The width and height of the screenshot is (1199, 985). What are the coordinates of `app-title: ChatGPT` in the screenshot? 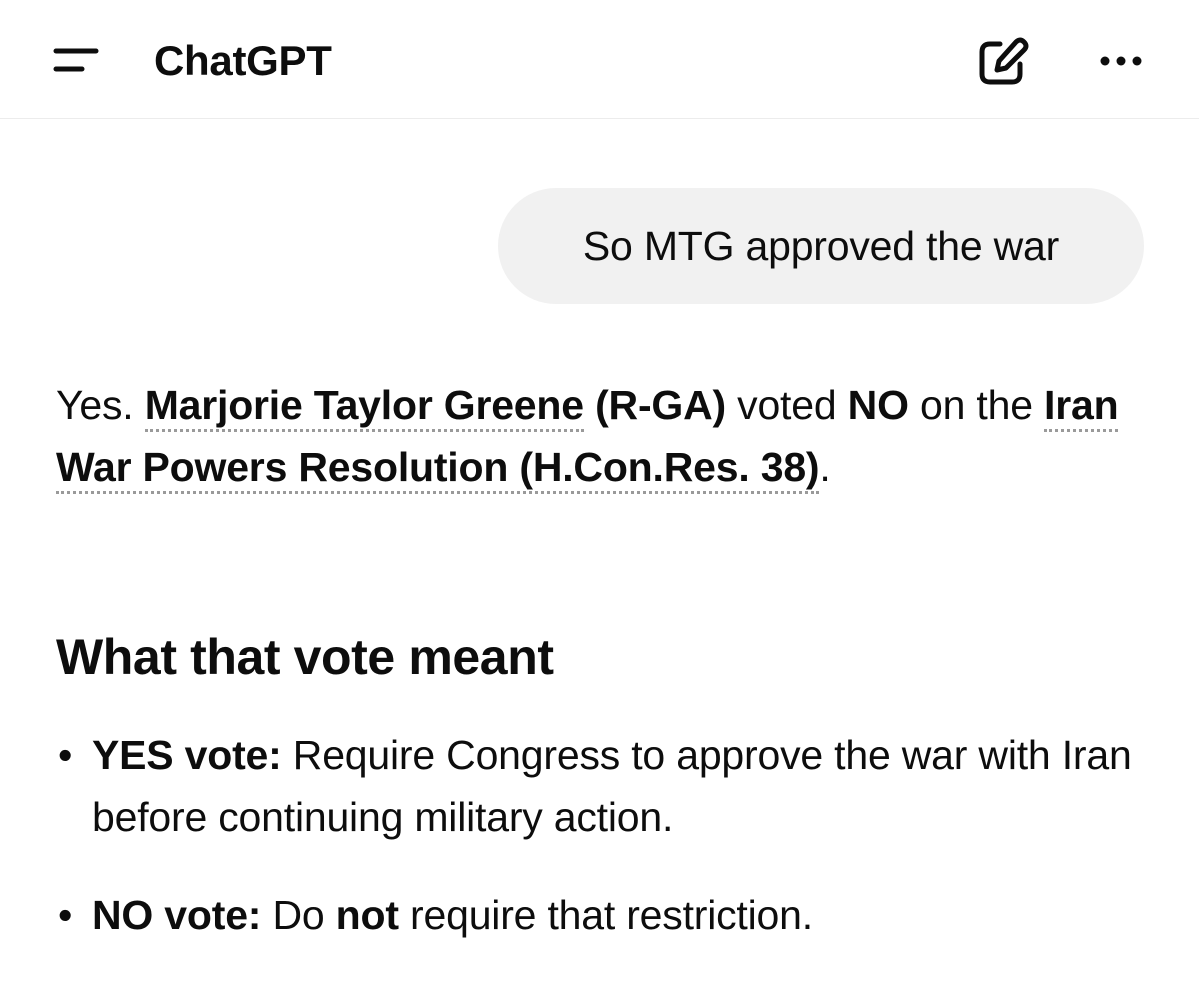 It's located at (243, 60).